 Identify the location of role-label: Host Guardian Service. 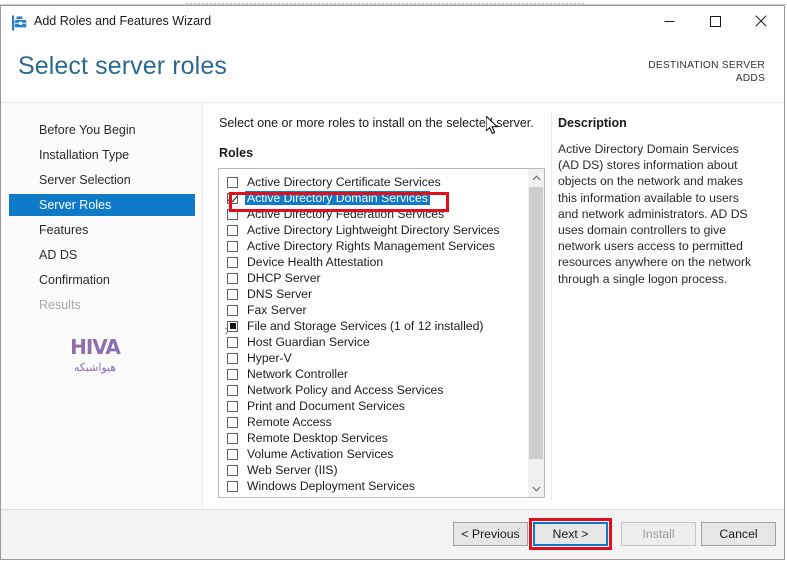
(308, 342).